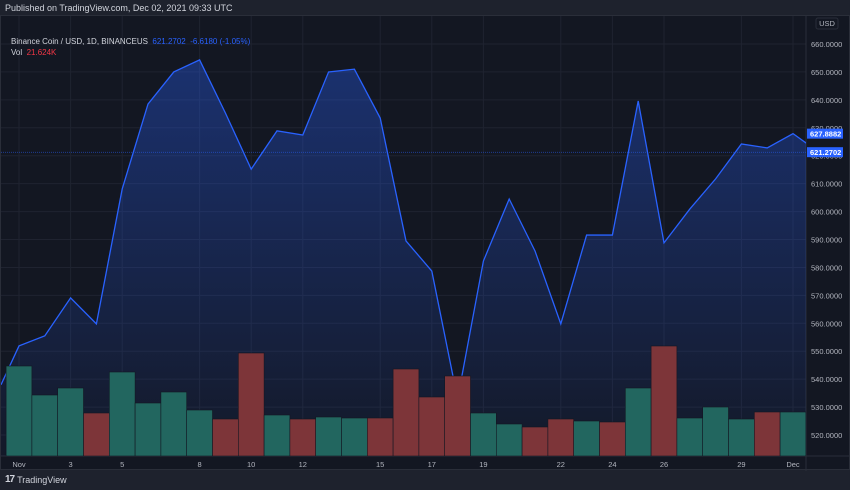 This screenshot has width=850, height=490. I want to click on x-tick-label: 22, so click(561, 464).